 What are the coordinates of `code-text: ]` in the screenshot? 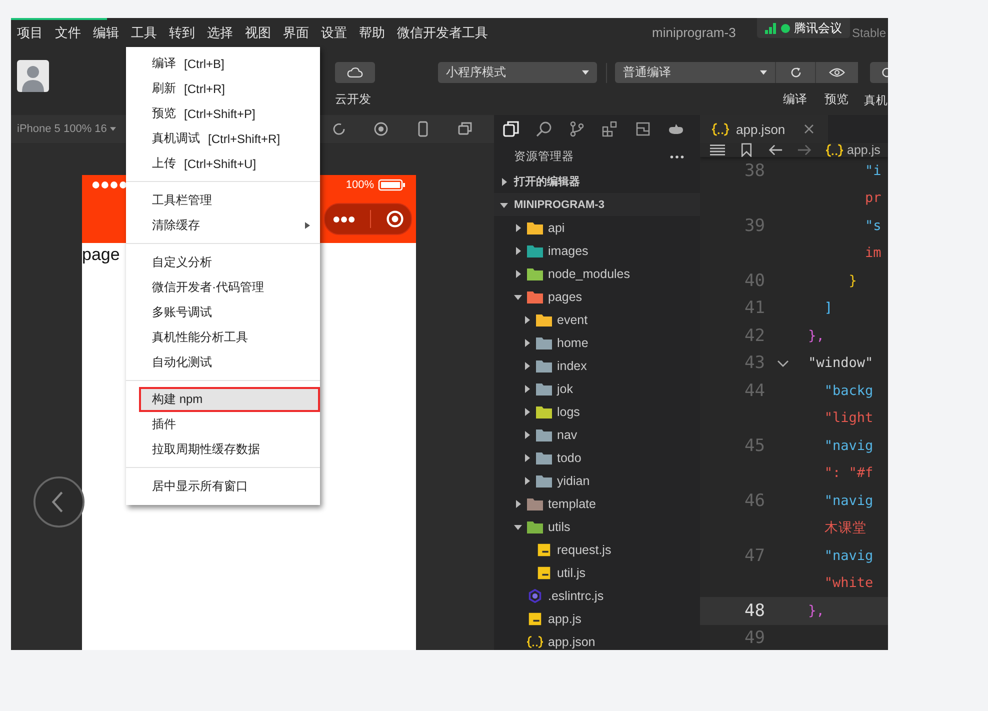 It's located at (828, 308).